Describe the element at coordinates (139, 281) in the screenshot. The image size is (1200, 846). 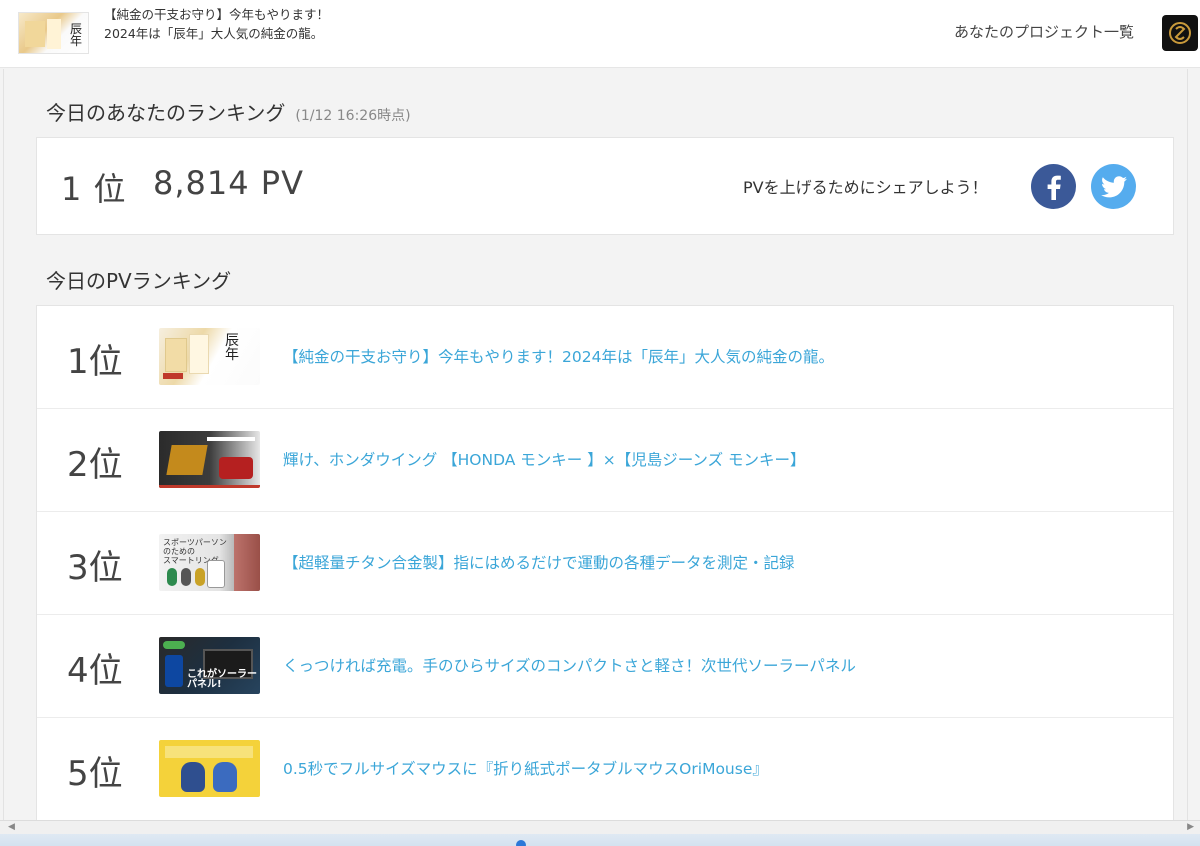
I see `pv-ranking-heading: 今日のPVランキング` at that location.